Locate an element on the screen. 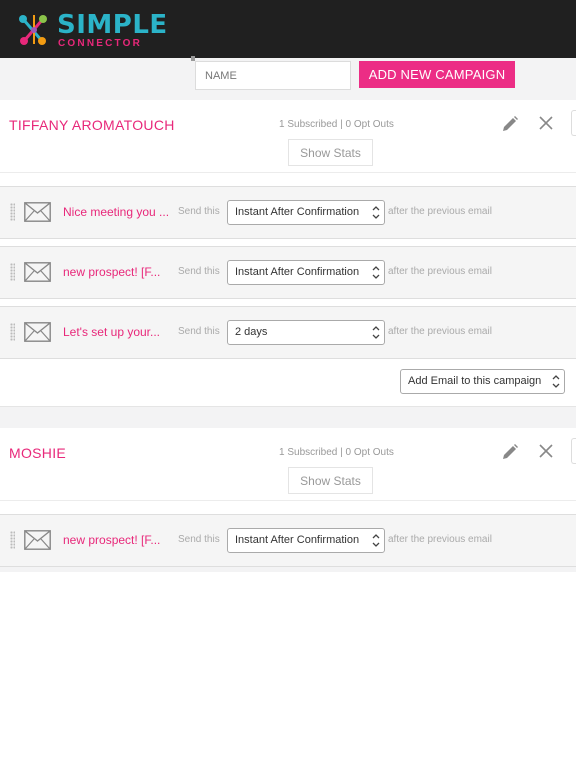 This screenshot has width=576, height=768. campaign-separator is located at coordinates (288, 417).